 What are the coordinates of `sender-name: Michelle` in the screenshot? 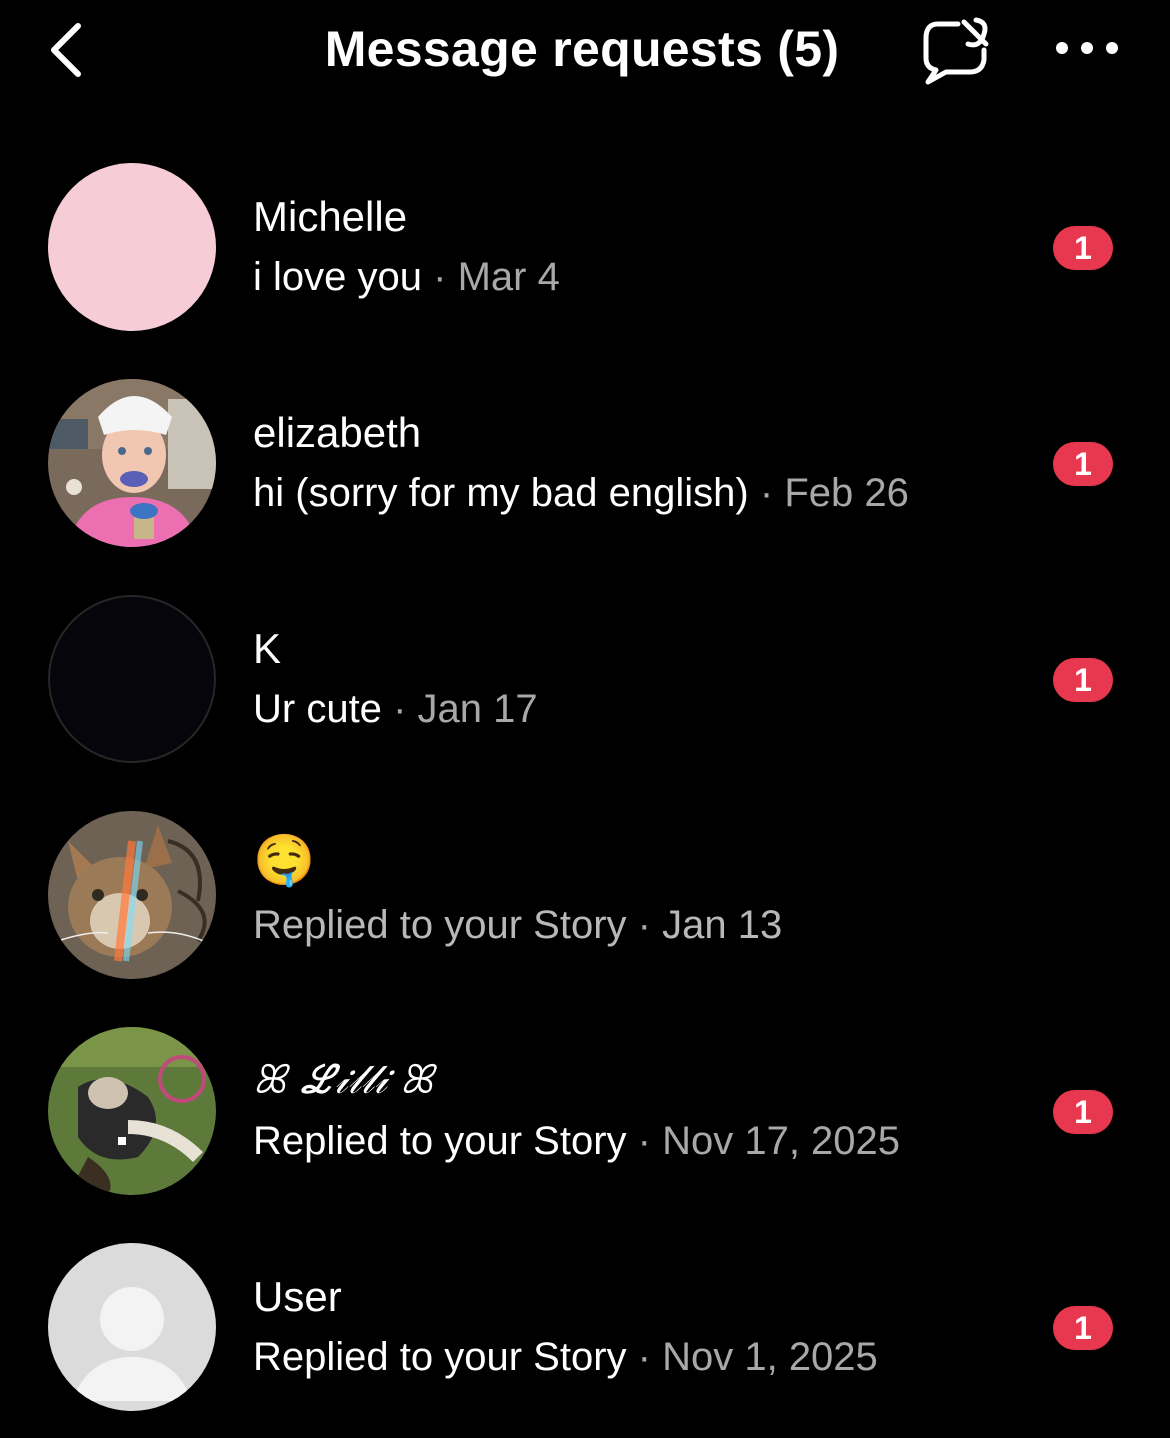 It's located at (330, 216).